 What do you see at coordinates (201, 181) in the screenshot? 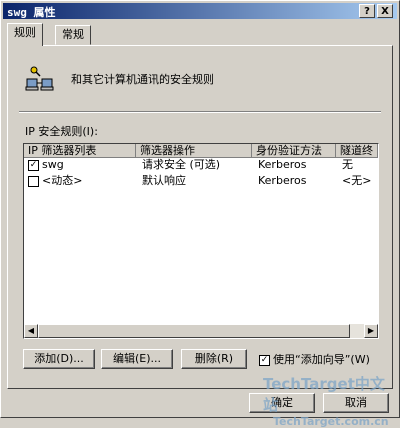
I see `table-row: <动态> 默认响应 Kerberos <无>` at bounding box center [201, 181].